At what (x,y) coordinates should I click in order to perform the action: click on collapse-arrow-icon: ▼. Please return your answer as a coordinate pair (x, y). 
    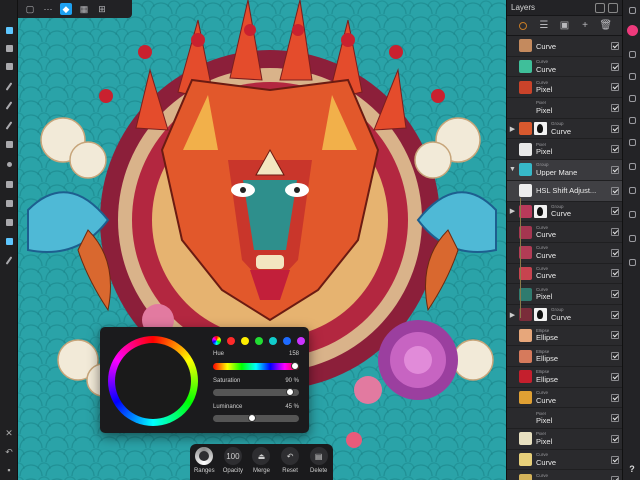
    Looking at the image, I should click on (512, 169).